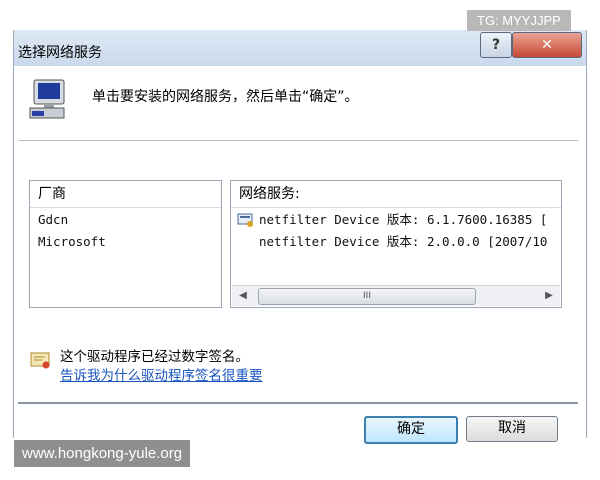 The image size is (600, 480). What do you see at coordinates (411, 430) in the screenshot?
I see `ok-button: 确定` at bounding box center [411, 430].